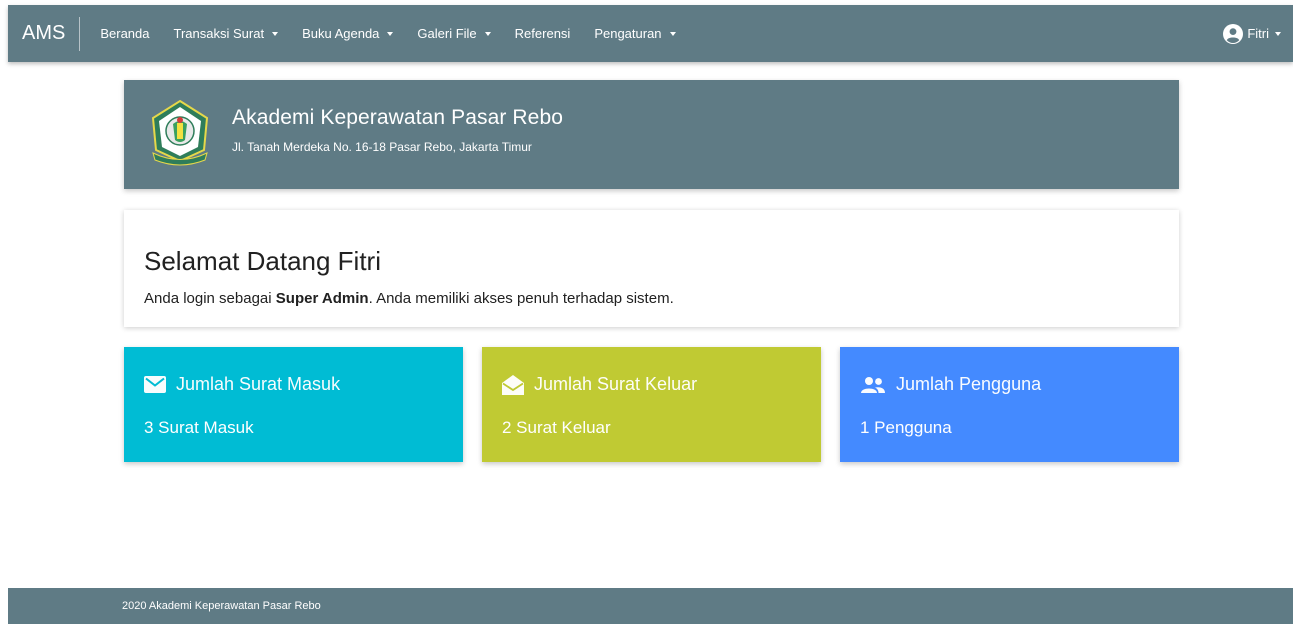  Describe the element at coordinates (398, 117) in the screenshot. I see `institution-name: Akademi Keperawatan Pasar Rebo` at that location.